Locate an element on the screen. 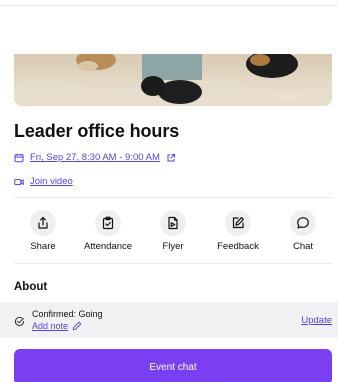  flyer-icon is located at coordinates (173, 223).